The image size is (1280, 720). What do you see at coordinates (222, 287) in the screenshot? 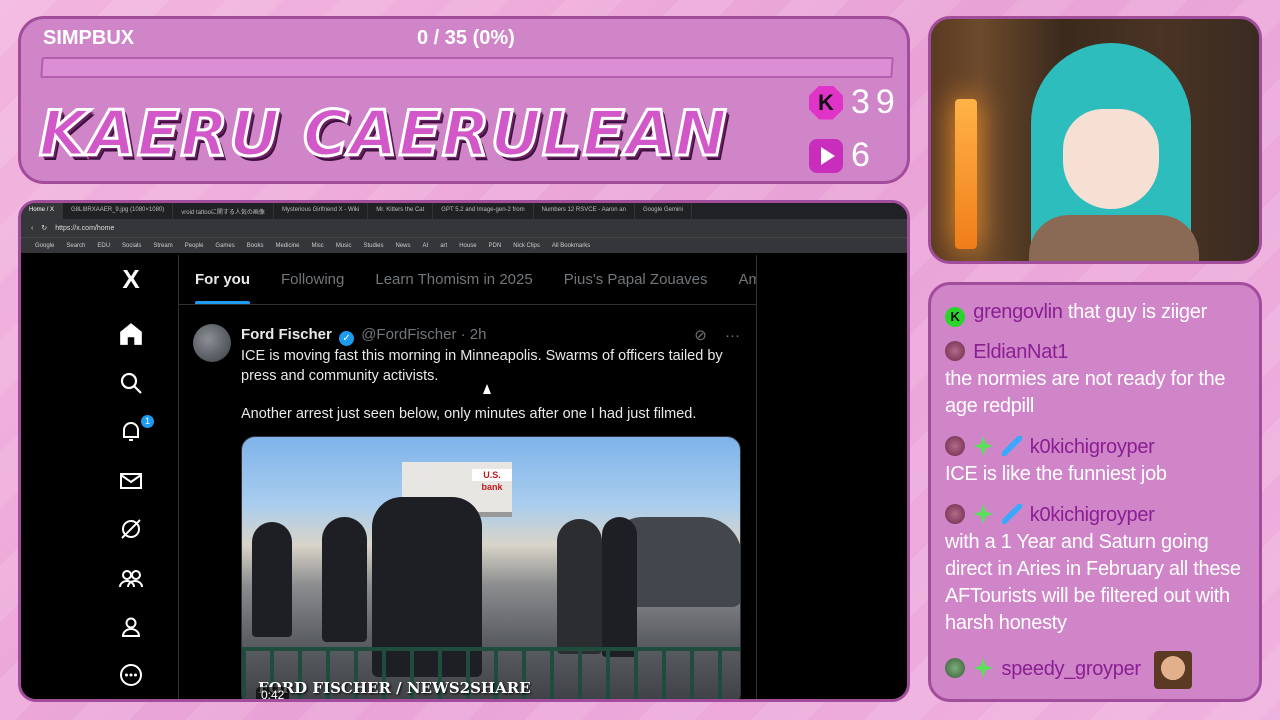
I see `tab-for-you: For you` at bounding box center [222, 287].